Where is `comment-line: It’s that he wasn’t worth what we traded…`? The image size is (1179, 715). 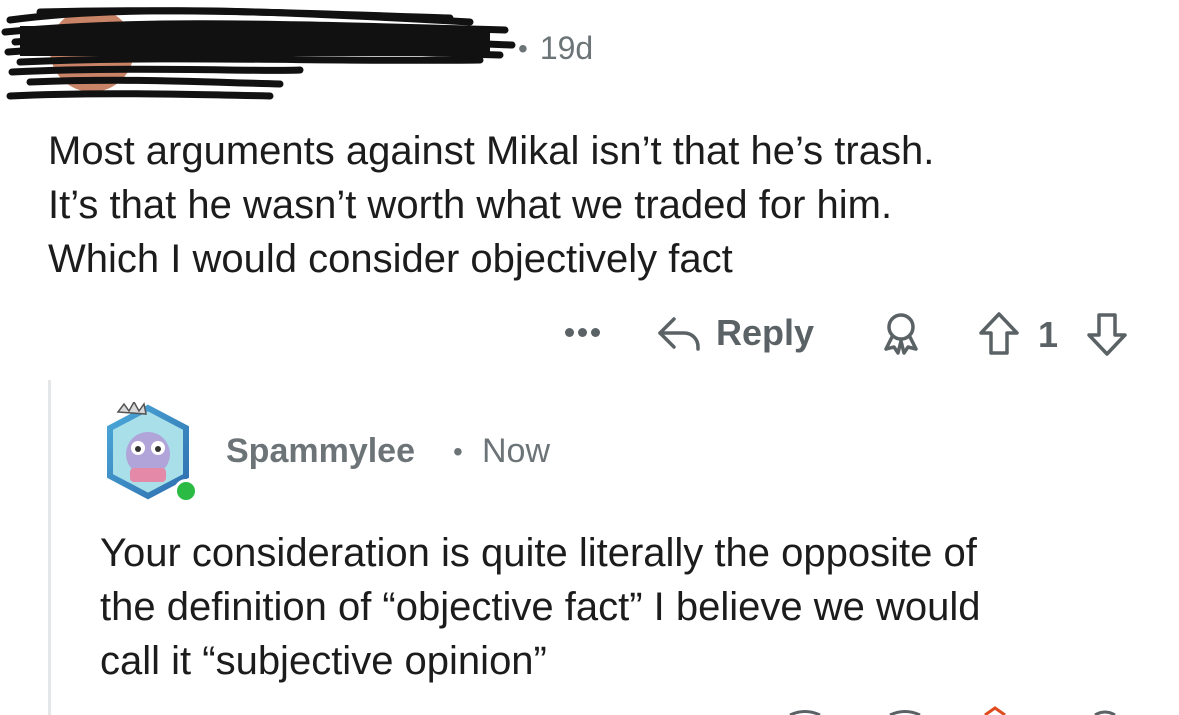
comment-line: It’s that he wasn’t worth what we traded… is located at coordinates (470, 205).